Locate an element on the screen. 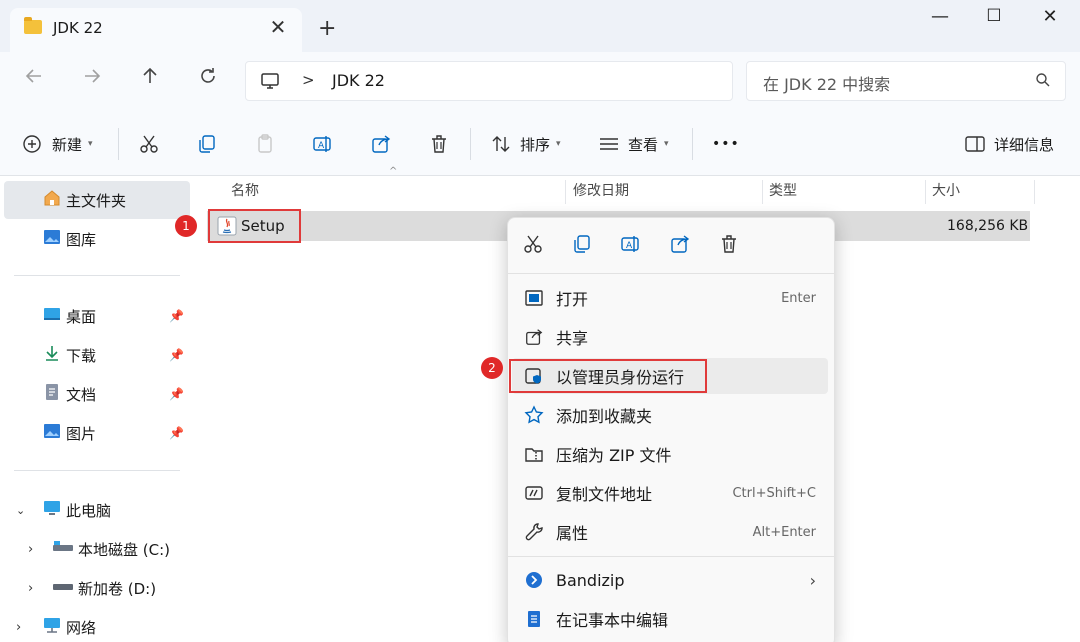 The width and height of the screenshot is (1080, 642). minimize-button: — is located at coordinates (940, 20).